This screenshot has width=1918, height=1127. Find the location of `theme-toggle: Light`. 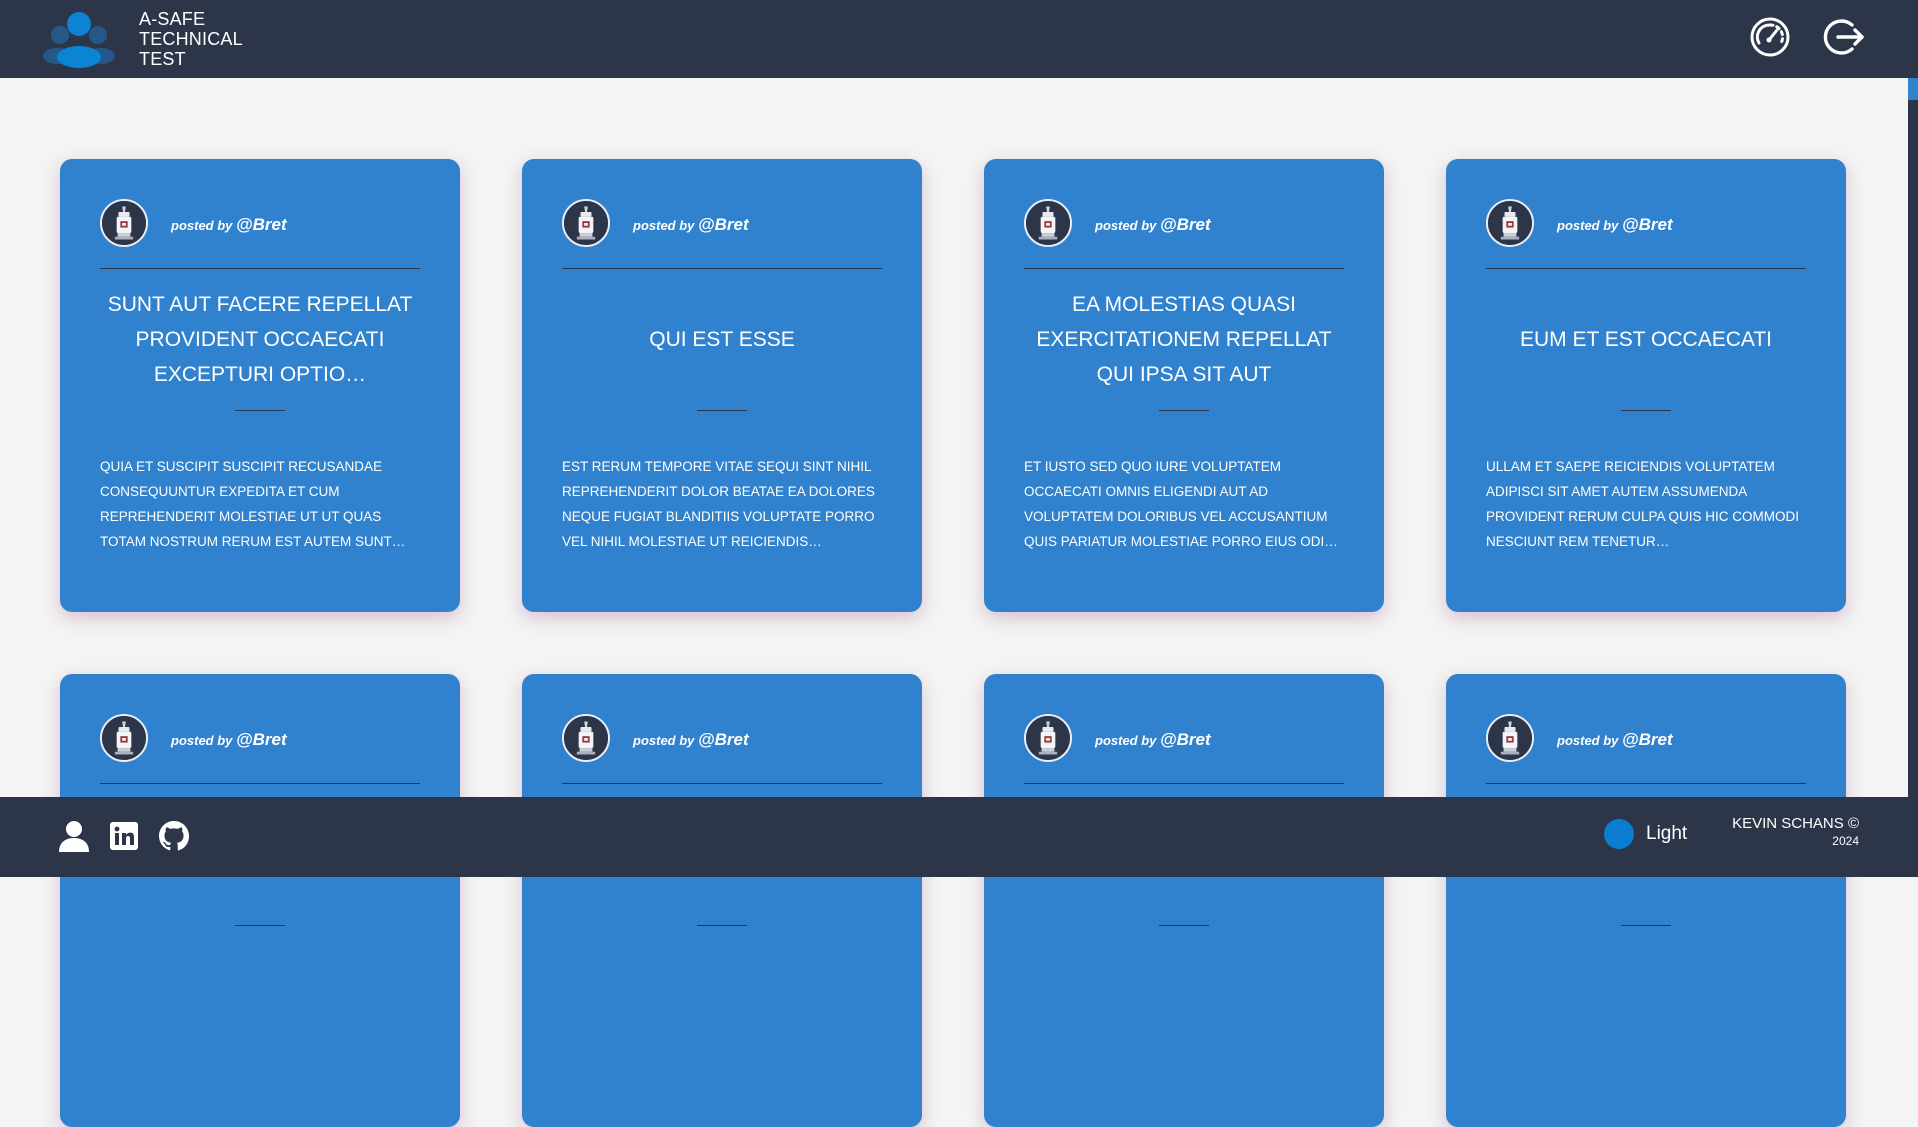

theme-toggle: Light is located at coordinates (1645, 834).